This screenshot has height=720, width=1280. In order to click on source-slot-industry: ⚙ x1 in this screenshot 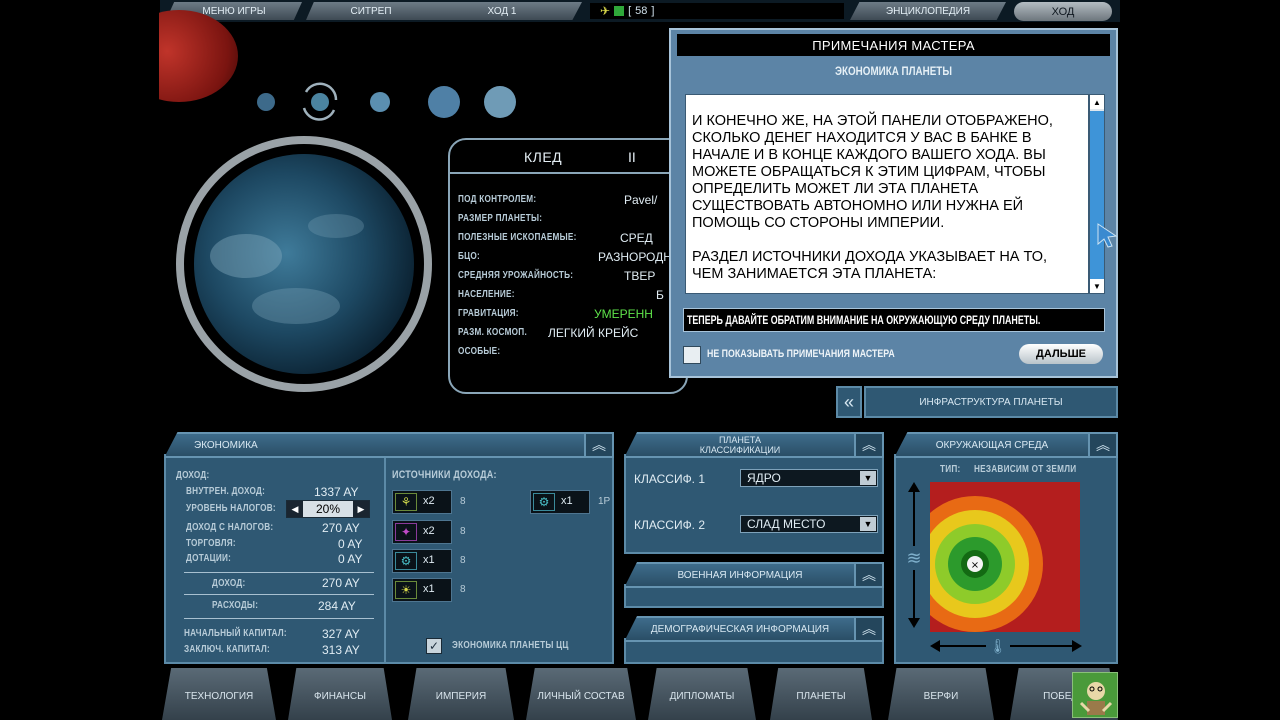, I will do `click(422, 561)`.